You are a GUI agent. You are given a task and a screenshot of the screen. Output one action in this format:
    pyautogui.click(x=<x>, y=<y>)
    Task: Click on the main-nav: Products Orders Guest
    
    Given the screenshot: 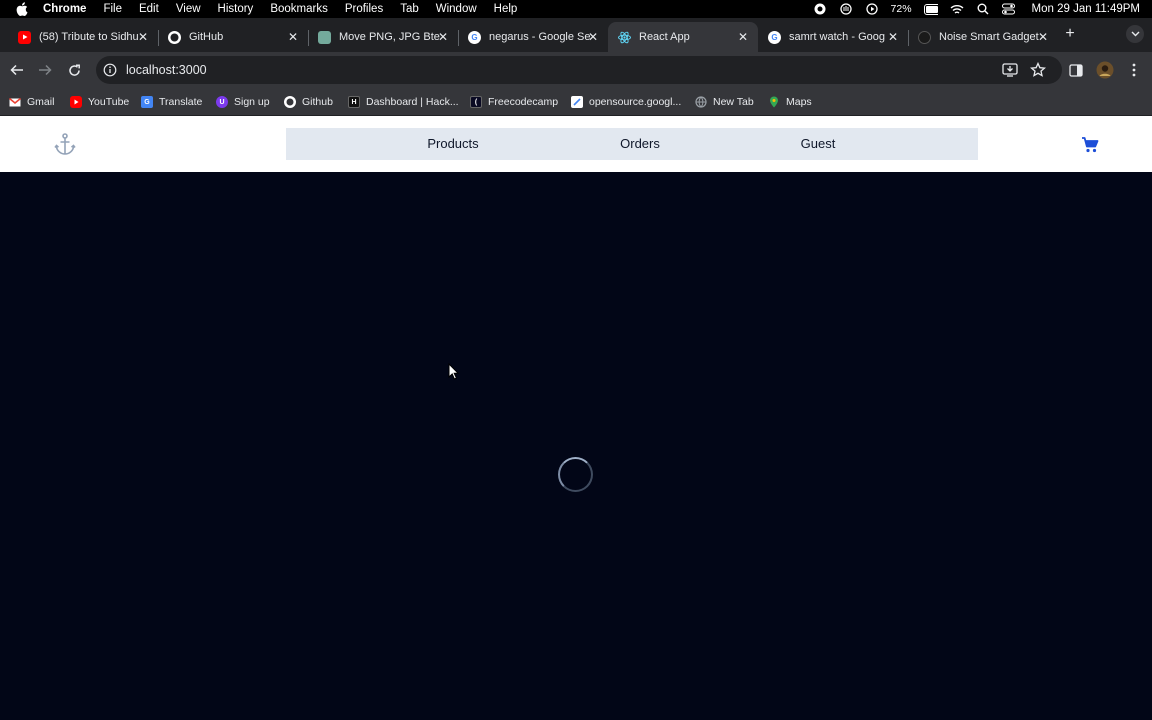 What is the action you would take?
    pyautogui.click(x=632, y=144)
    